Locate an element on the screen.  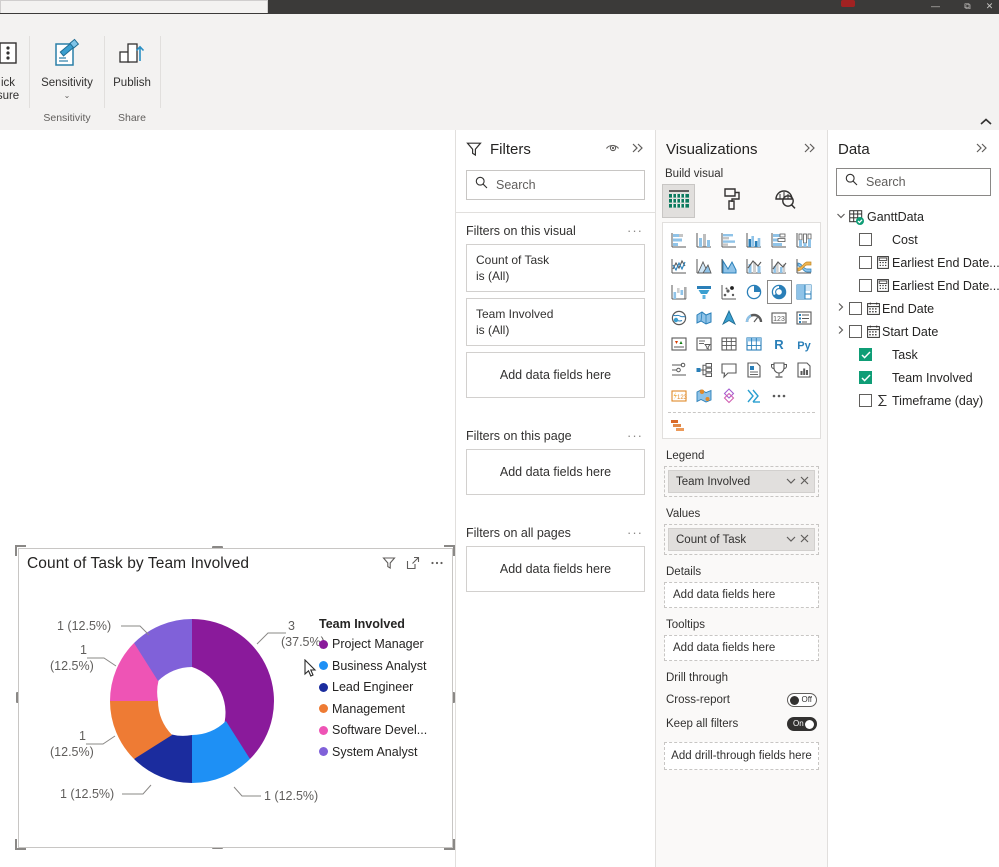
visual-type-q-and-a is located at coordinates (728, 370).